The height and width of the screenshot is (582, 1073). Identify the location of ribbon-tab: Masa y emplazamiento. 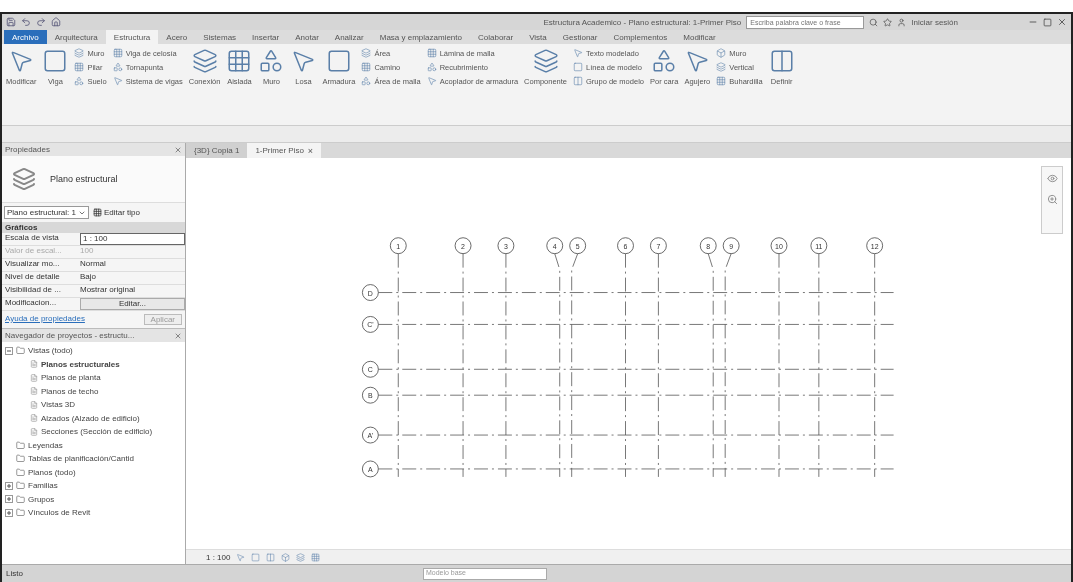
(420, 37).